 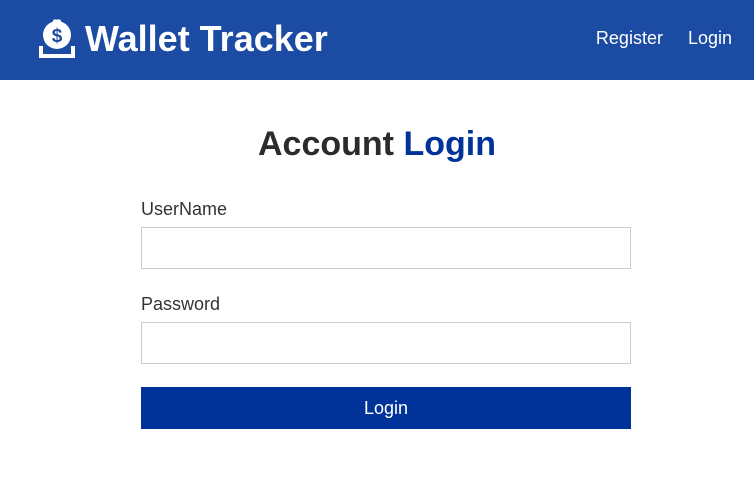 I want to click on nav-links: Register Login, so click(x=651, y=38).